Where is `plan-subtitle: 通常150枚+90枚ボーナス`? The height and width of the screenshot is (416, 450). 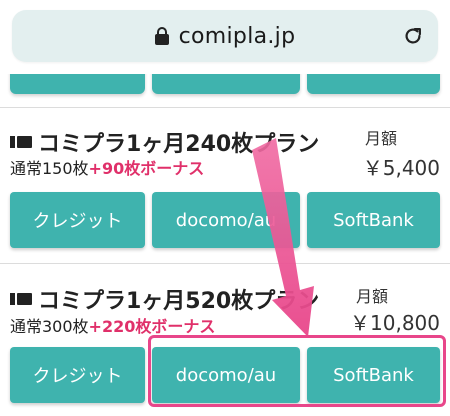 plan-subtitle: 通常150枚+90枚ボーナス is located at coordinates (107, 167).